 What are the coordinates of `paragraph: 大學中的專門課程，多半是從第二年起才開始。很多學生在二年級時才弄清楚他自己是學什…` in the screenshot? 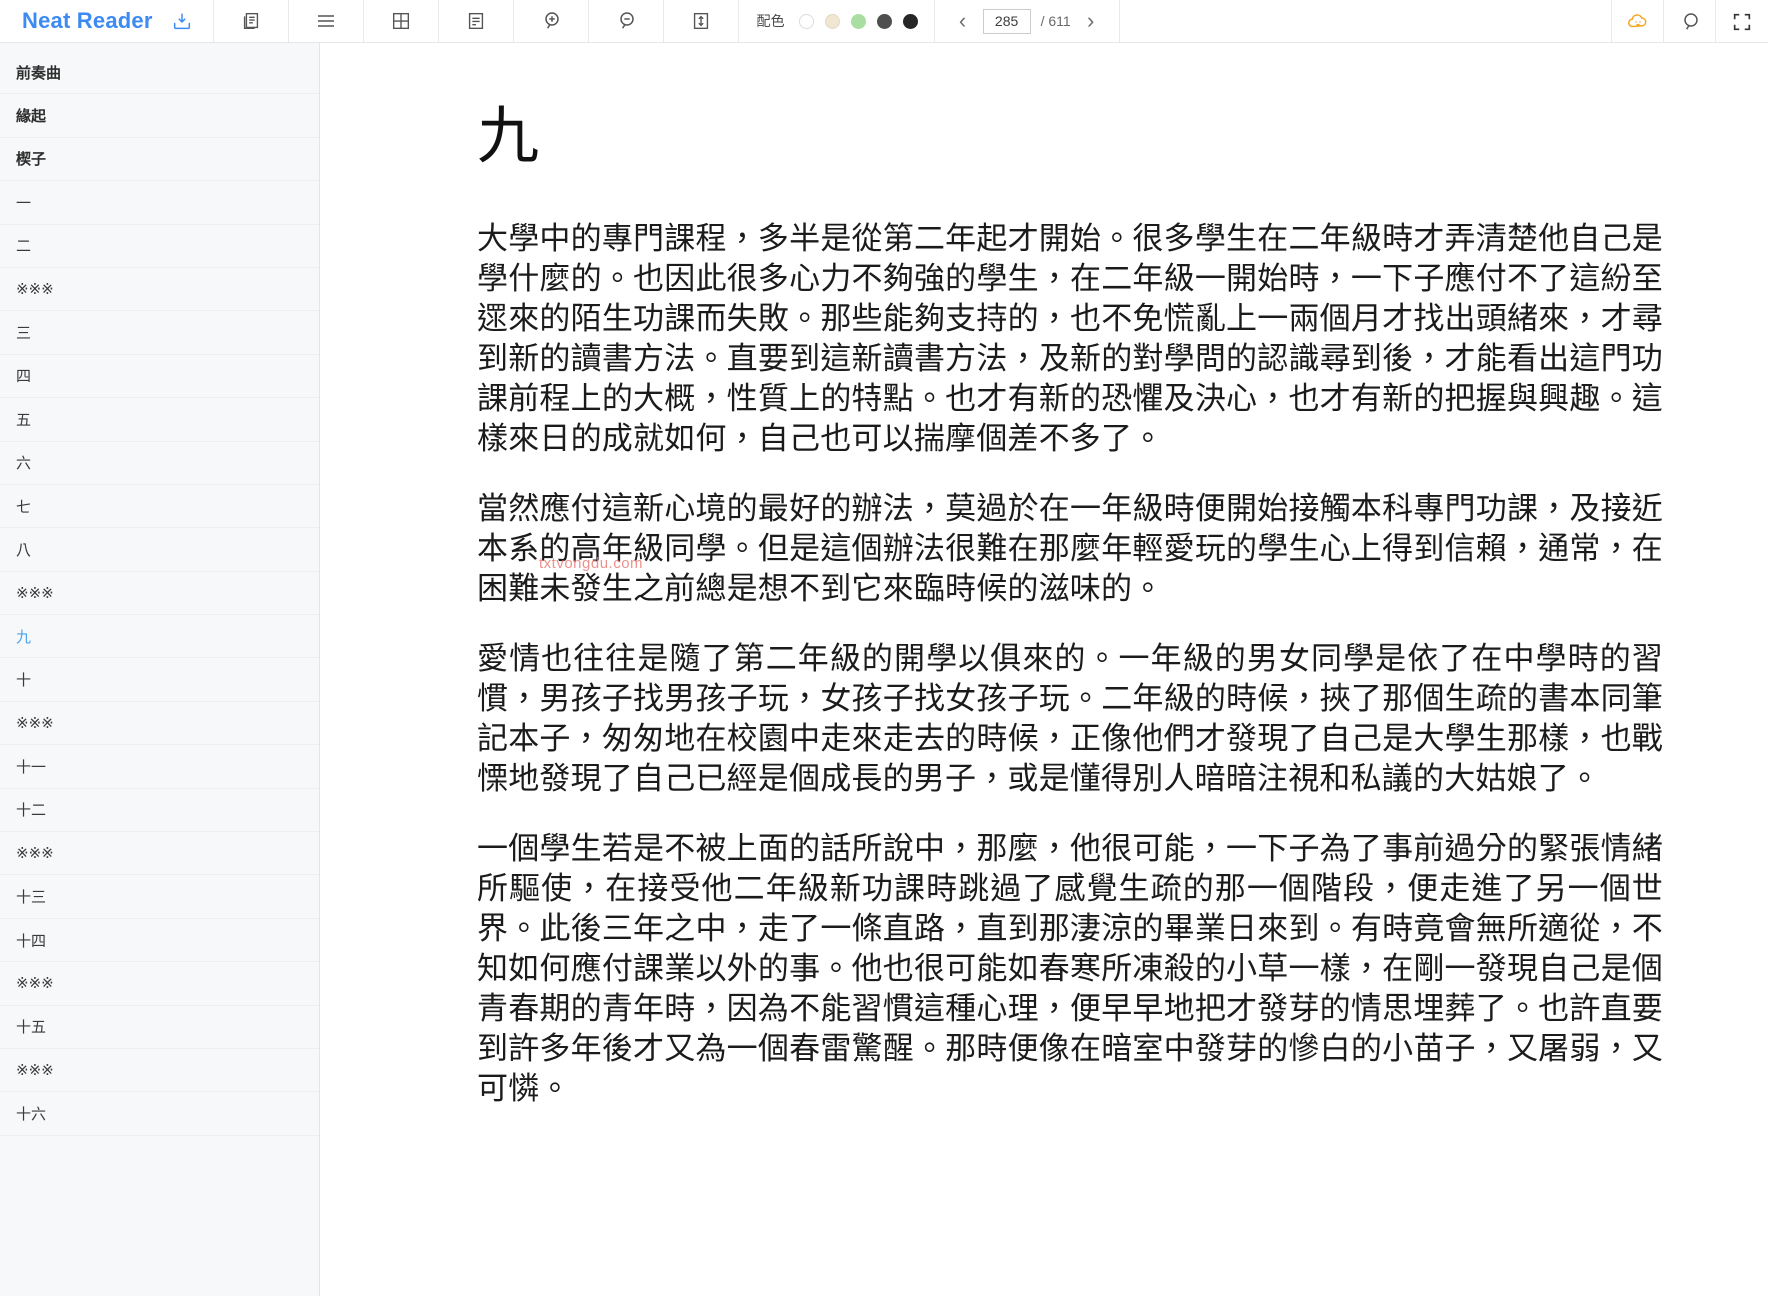 It's located at (1070, 339).